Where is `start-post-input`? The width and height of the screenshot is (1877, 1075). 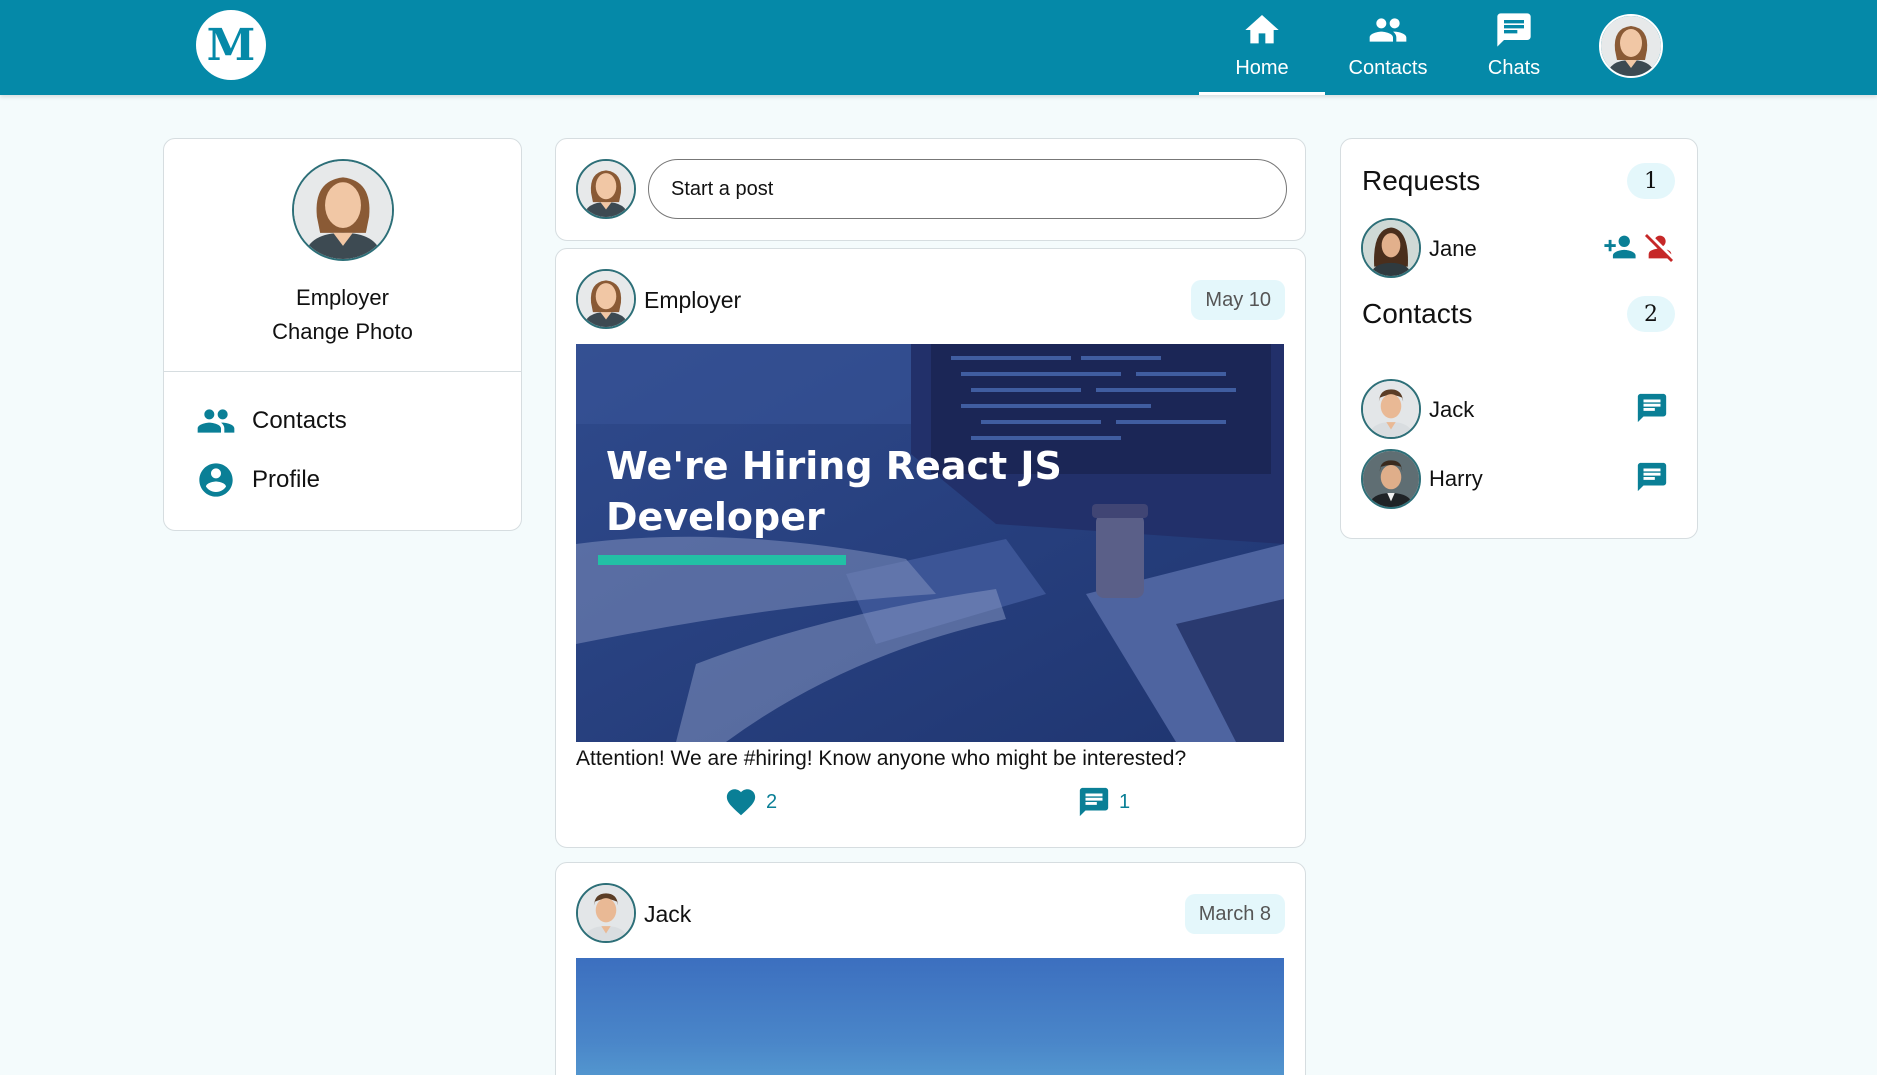 start-post-input is located at coordinates (967, 189).